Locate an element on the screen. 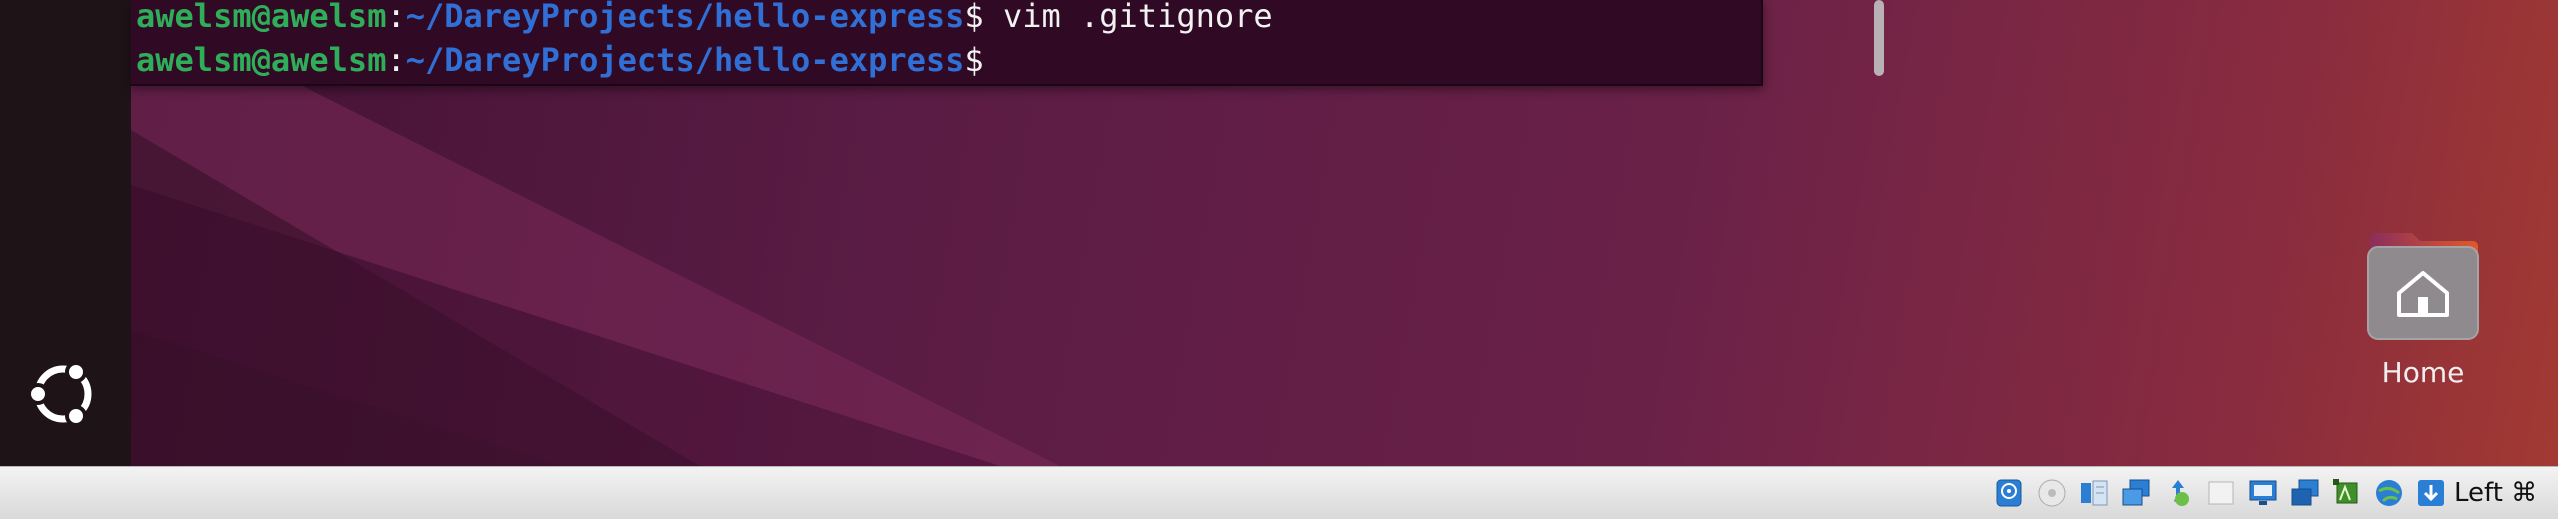 Image resolution: width=2558 pixels, height=519 pixels. host-key-label: Left ⌘ is located at coordinates (2495, 493).